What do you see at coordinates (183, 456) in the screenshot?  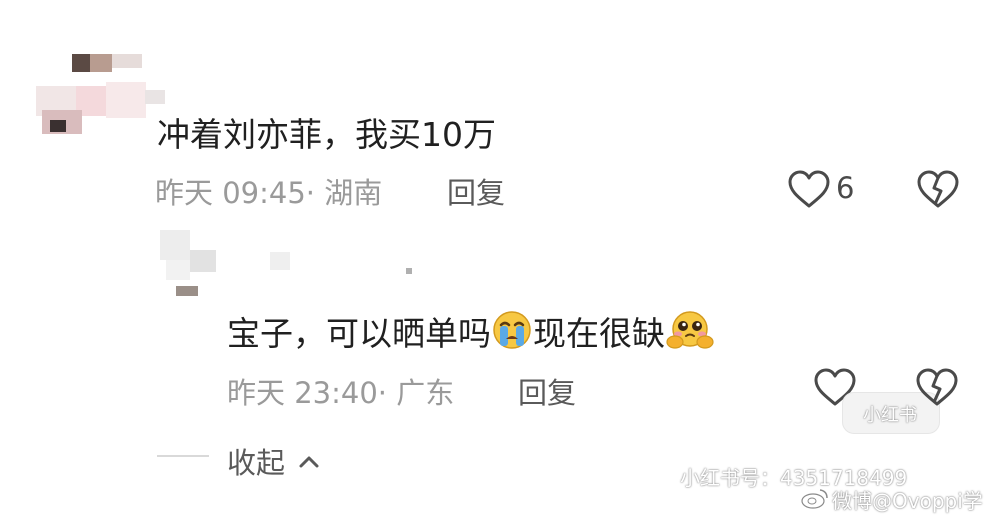 I see `collapse-divider` at bounding box center [183, 456].